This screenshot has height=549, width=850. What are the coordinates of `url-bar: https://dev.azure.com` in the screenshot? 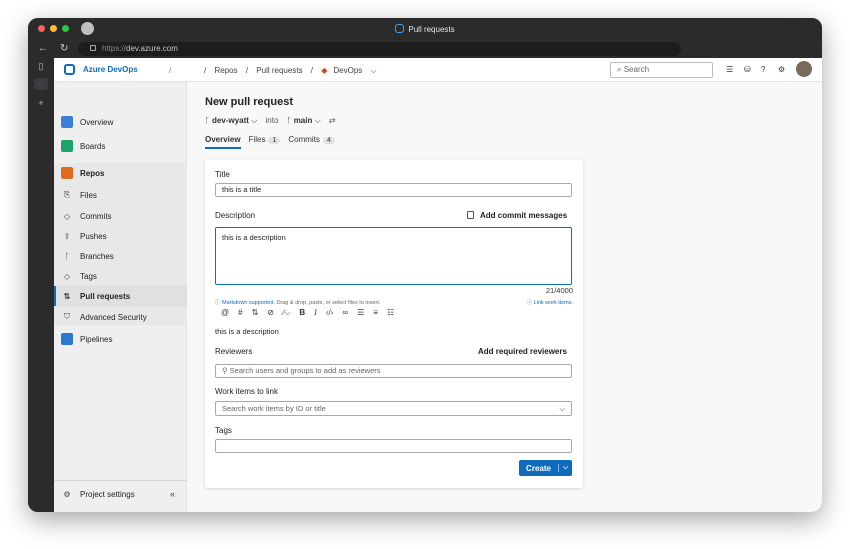 It's located at (379, 49).